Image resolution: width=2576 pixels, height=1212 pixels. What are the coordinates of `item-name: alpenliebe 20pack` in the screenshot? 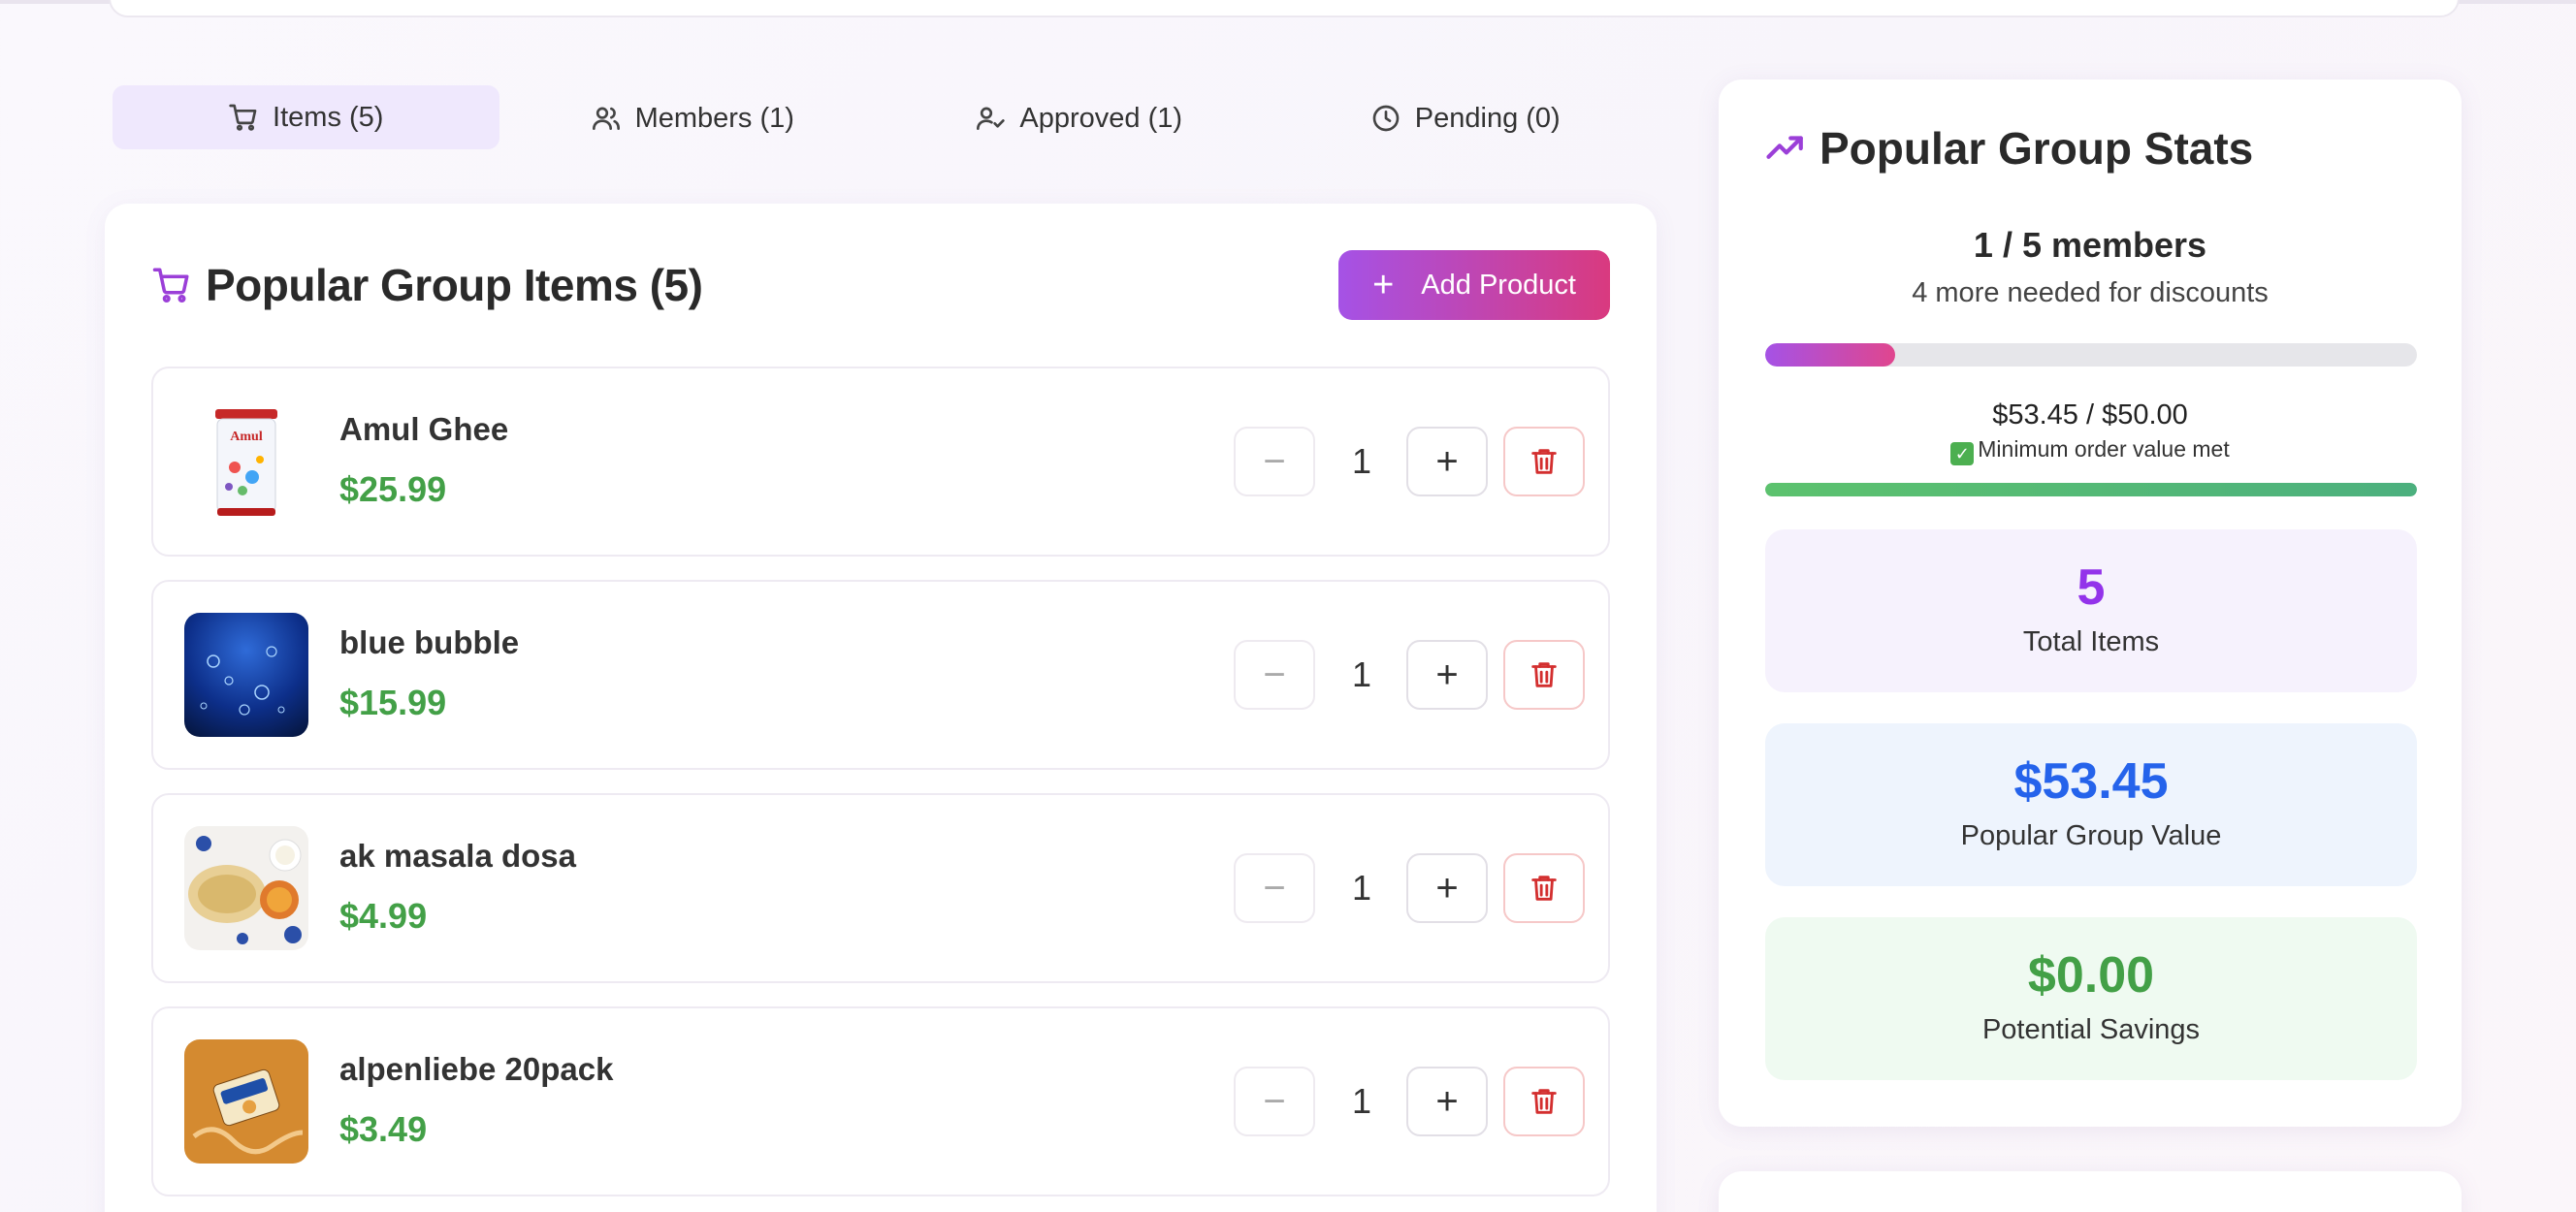 It's located at (476, 1069).